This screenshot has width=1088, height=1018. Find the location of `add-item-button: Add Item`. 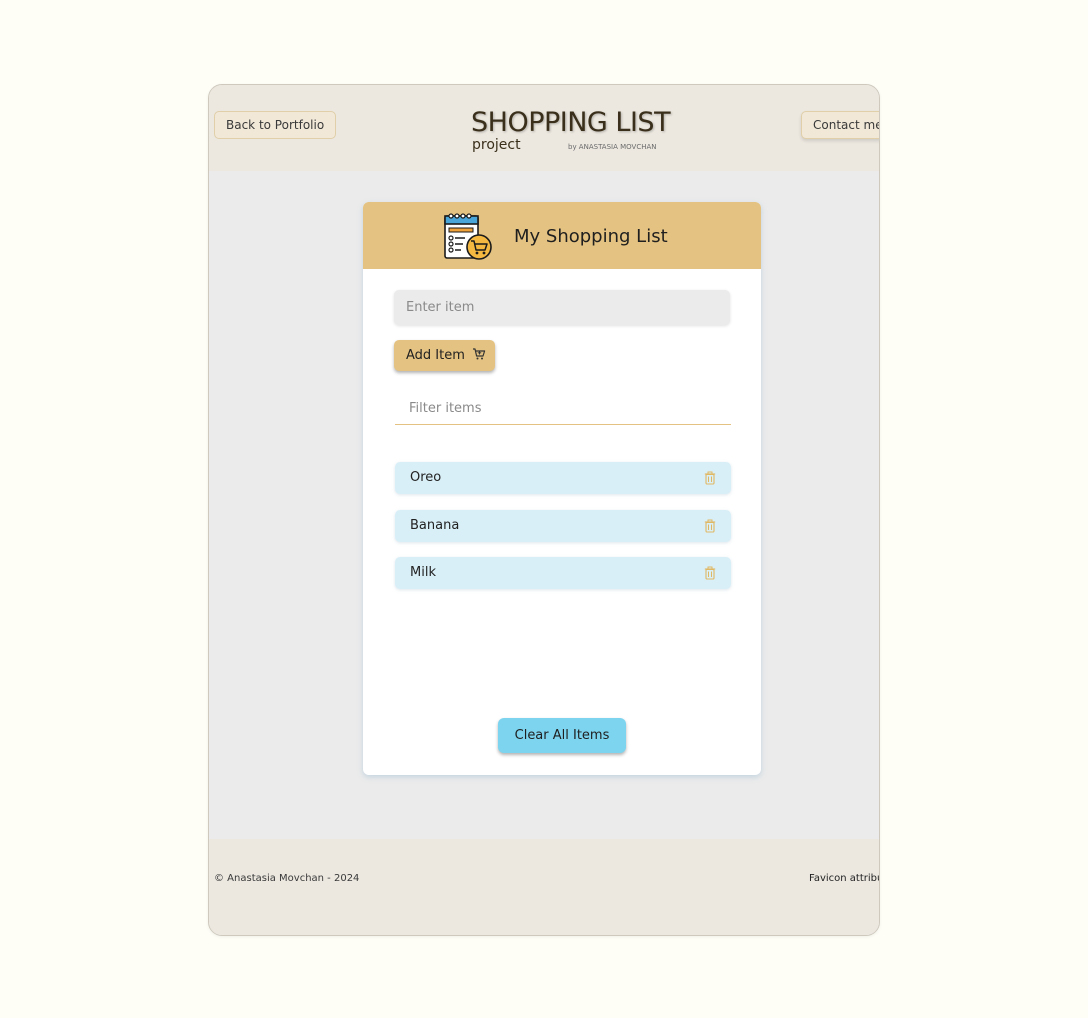

add-item-button: Add Item is located at coordinates (444, 355).